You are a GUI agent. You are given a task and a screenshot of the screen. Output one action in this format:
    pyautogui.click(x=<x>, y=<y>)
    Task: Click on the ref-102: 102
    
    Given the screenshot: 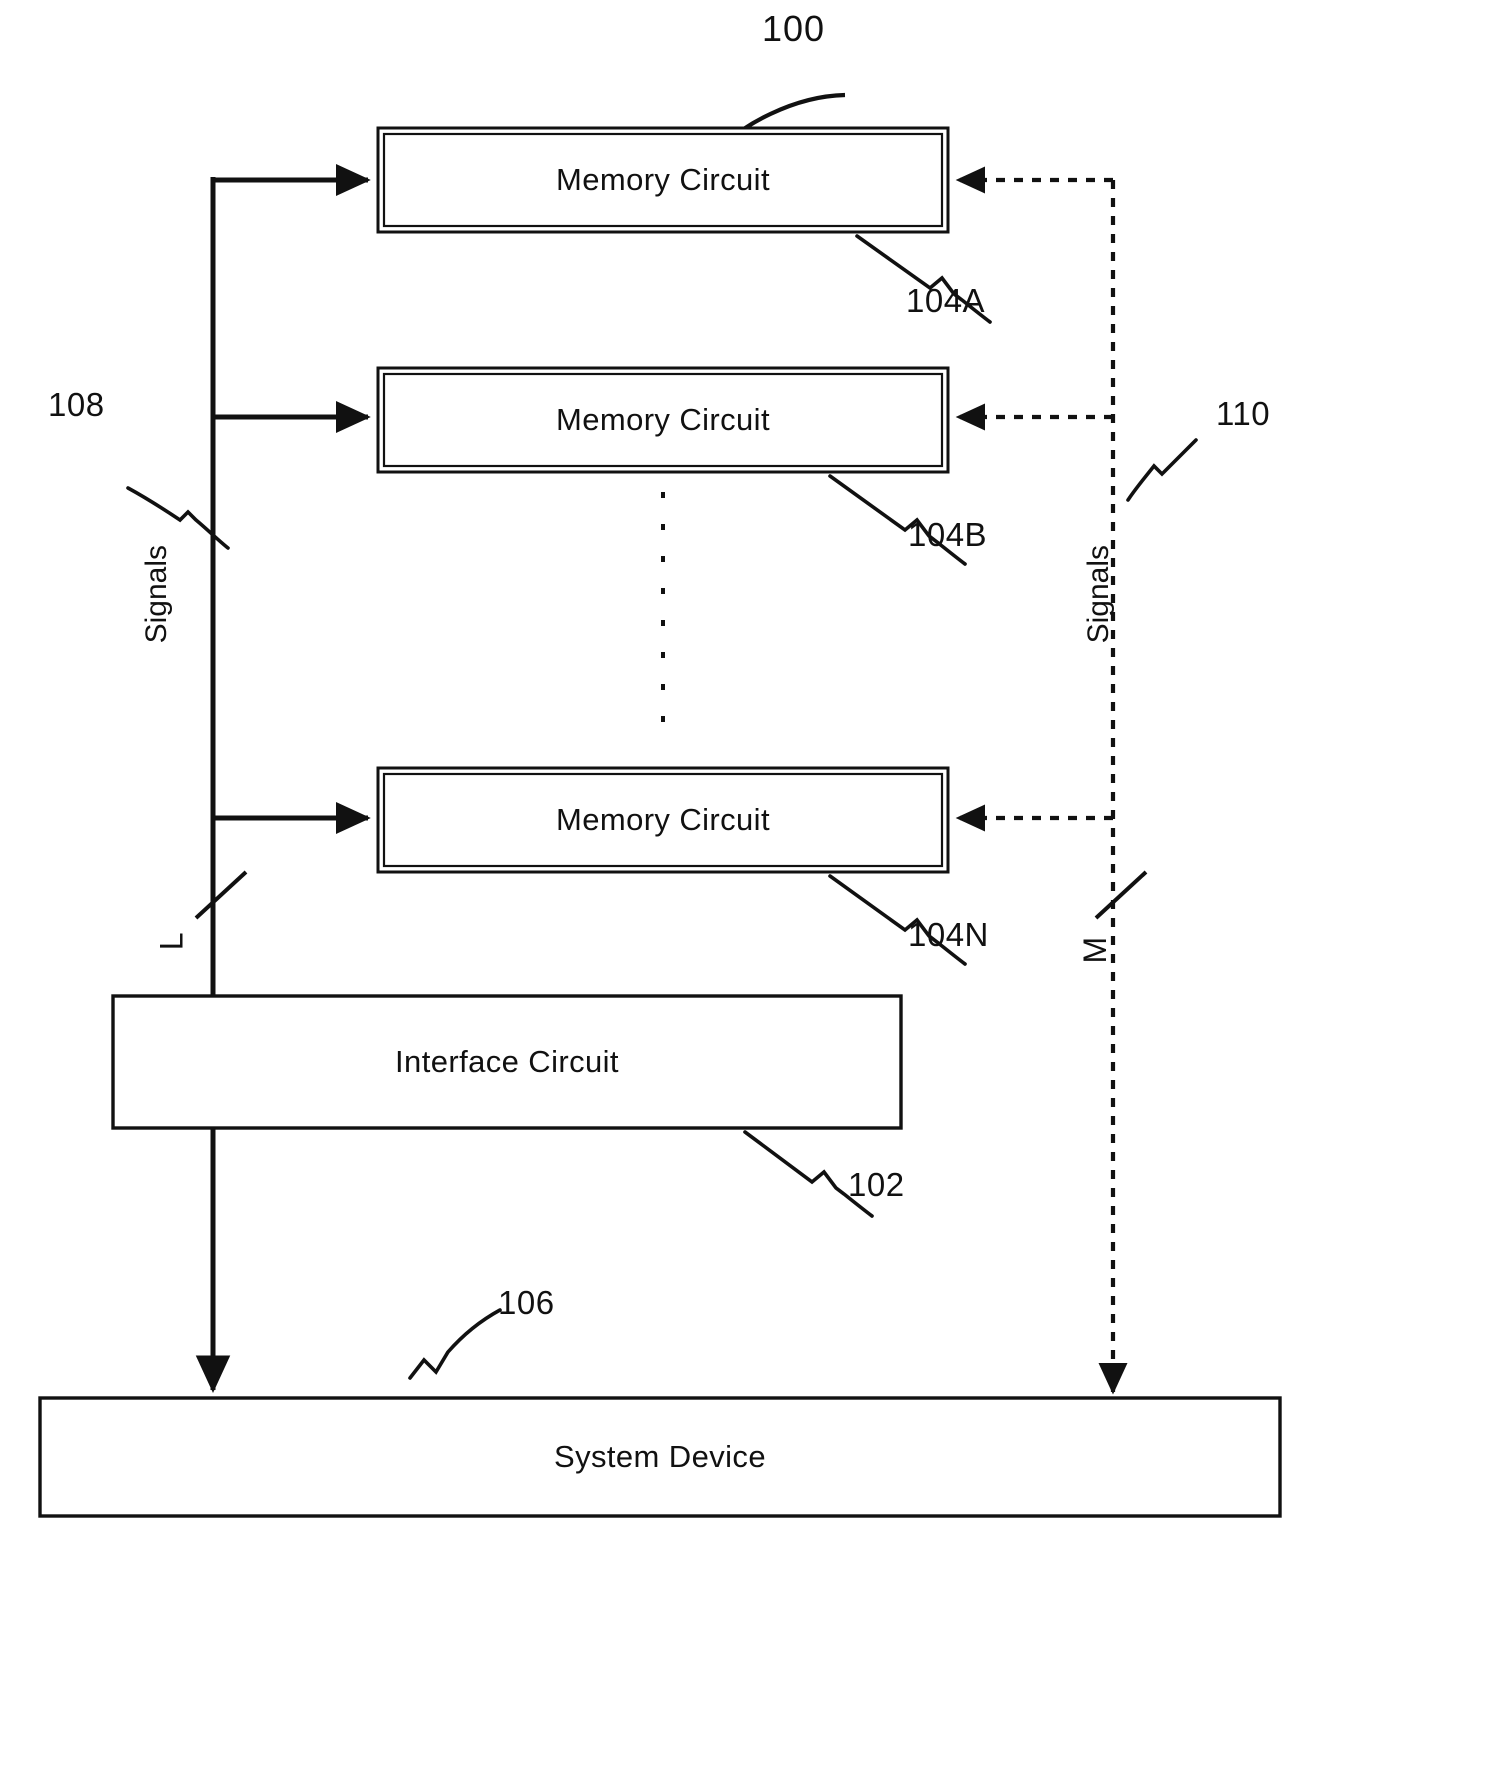 What is the action you would take?
    pyautogui.click(x=876, y=1184)
    